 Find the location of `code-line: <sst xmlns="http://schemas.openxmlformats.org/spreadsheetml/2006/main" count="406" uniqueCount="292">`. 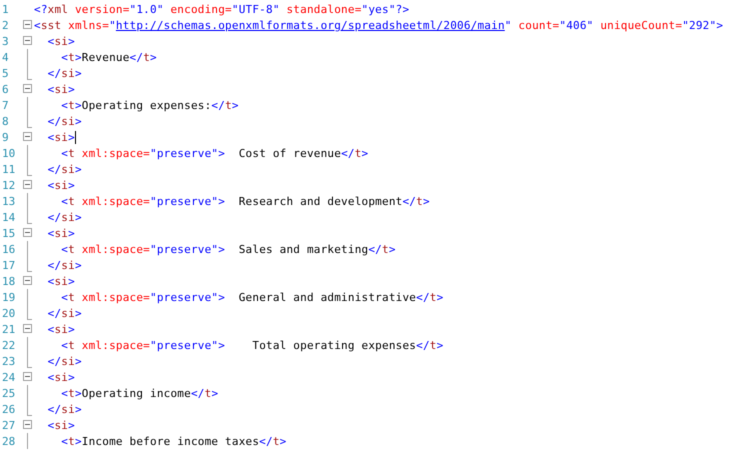

code-line: <sst xmlns="http://schemas.openxmlformats.org/spreadsheetml/2006/main" count="406" uniqueCount="292"> is located at coordinates (379, 25).